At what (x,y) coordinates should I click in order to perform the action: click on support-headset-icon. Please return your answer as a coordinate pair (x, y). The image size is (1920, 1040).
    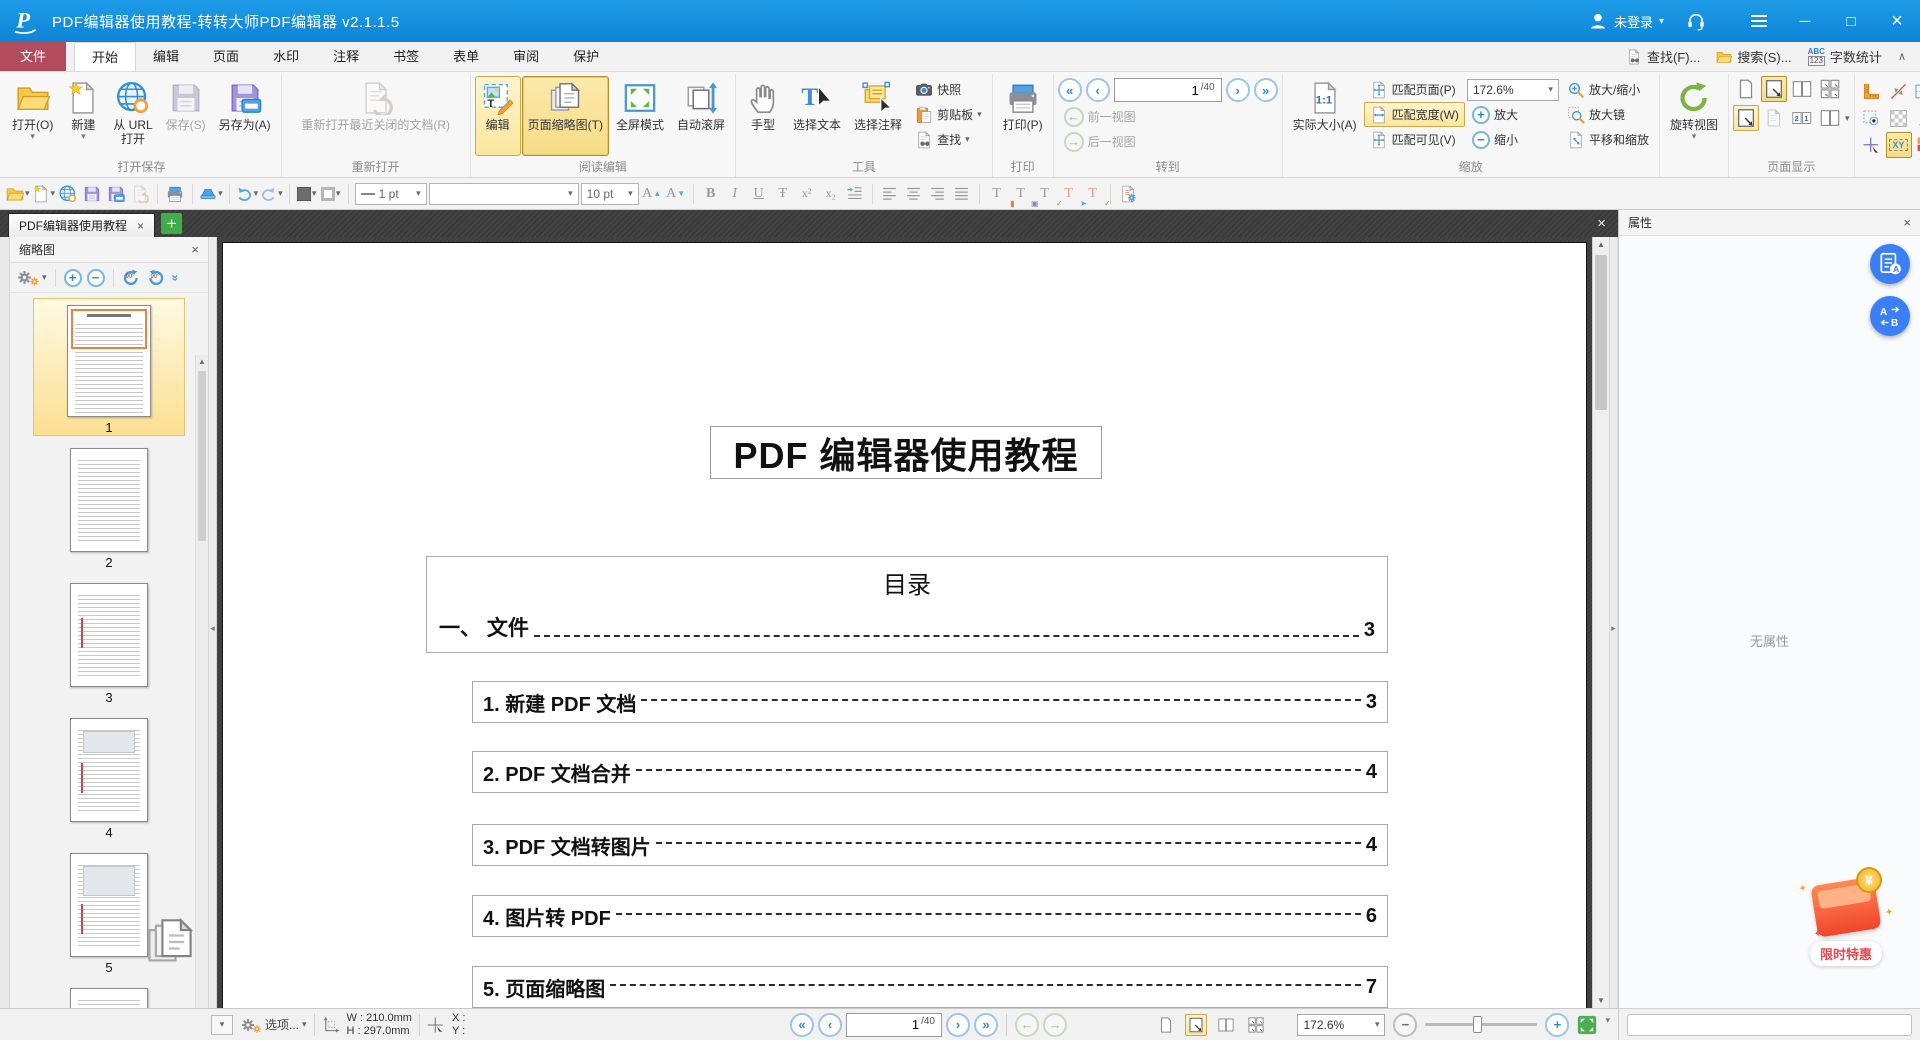
    Looking at the image, I should click on (1696, 21).